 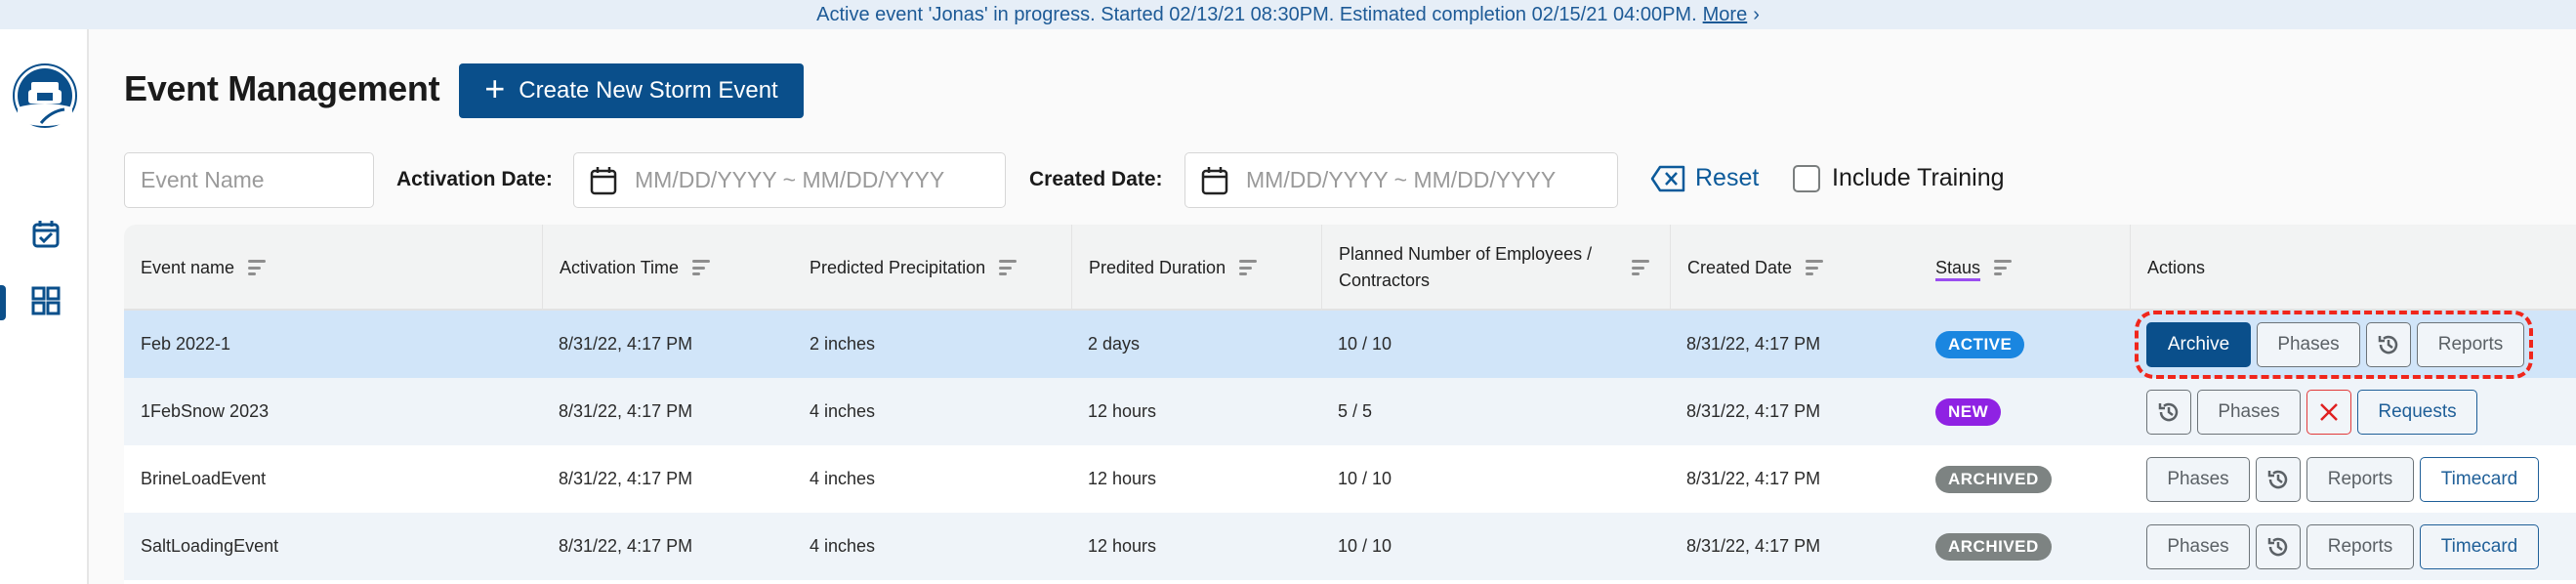 I want to click on cell-event-name: Feb 2022-1, so click(x=186, y=344).